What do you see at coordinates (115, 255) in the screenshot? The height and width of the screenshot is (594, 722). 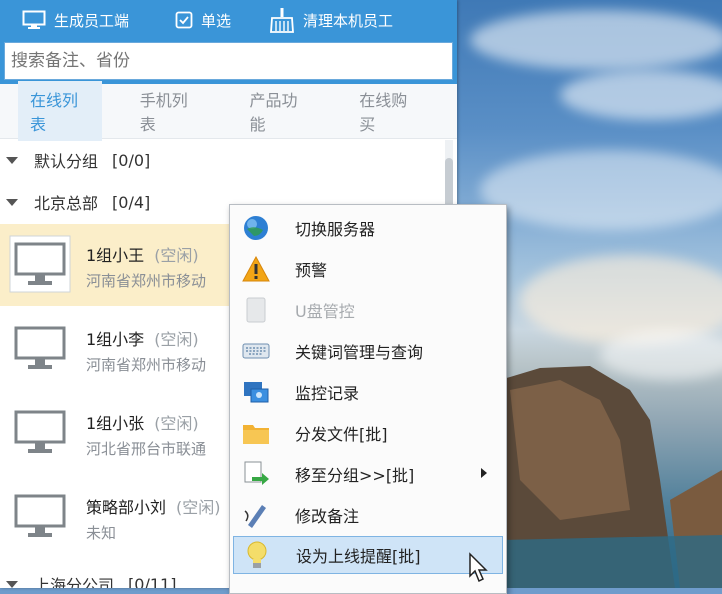 I see `contact-name: 1组小王` at bounding box center [115, 255].